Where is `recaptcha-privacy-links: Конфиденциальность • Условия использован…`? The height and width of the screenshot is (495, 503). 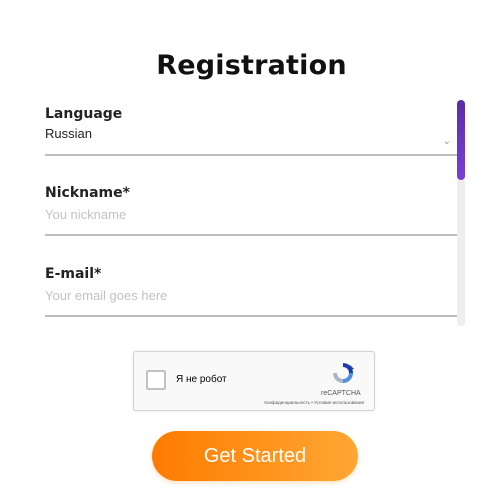 recaptcha-privacy-links: Конфиденциальность • Условия использован… is located at coordinates (314, 402).